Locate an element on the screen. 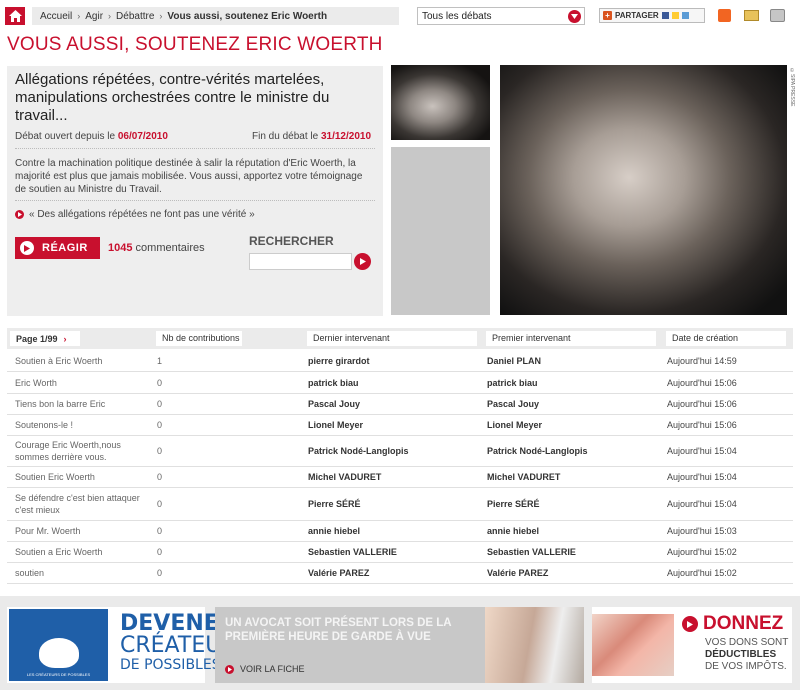 Image resolution: width=800 pixels, height=690 pixels. debate-end-label: Fin du débat le is located at coordinates (285, 136).